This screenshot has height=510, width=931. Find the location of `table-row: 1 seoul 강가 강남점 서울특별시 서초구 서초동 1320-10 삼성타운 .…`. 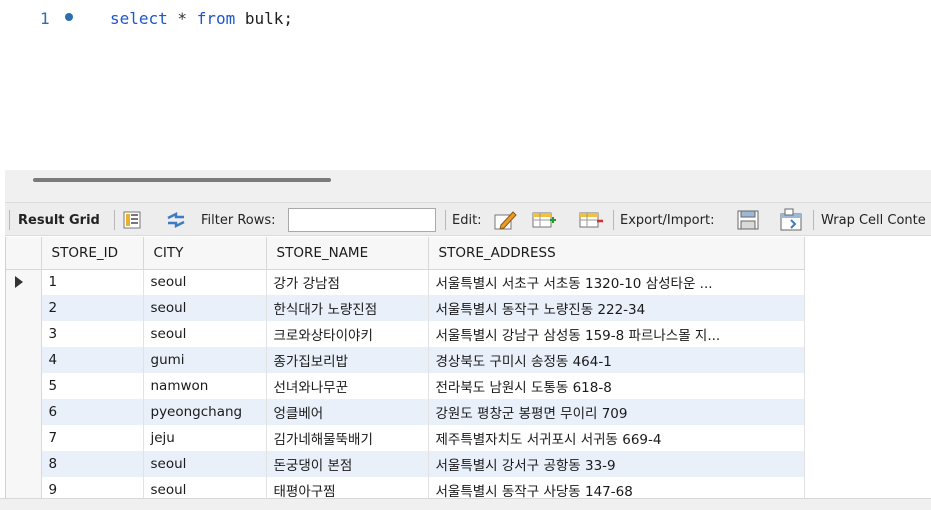

table-row: 1 seoul 강가 강남점 서울특별시 서초구 서초동 1320-10 삼성타운 .… is located at coordinates (405, 282).